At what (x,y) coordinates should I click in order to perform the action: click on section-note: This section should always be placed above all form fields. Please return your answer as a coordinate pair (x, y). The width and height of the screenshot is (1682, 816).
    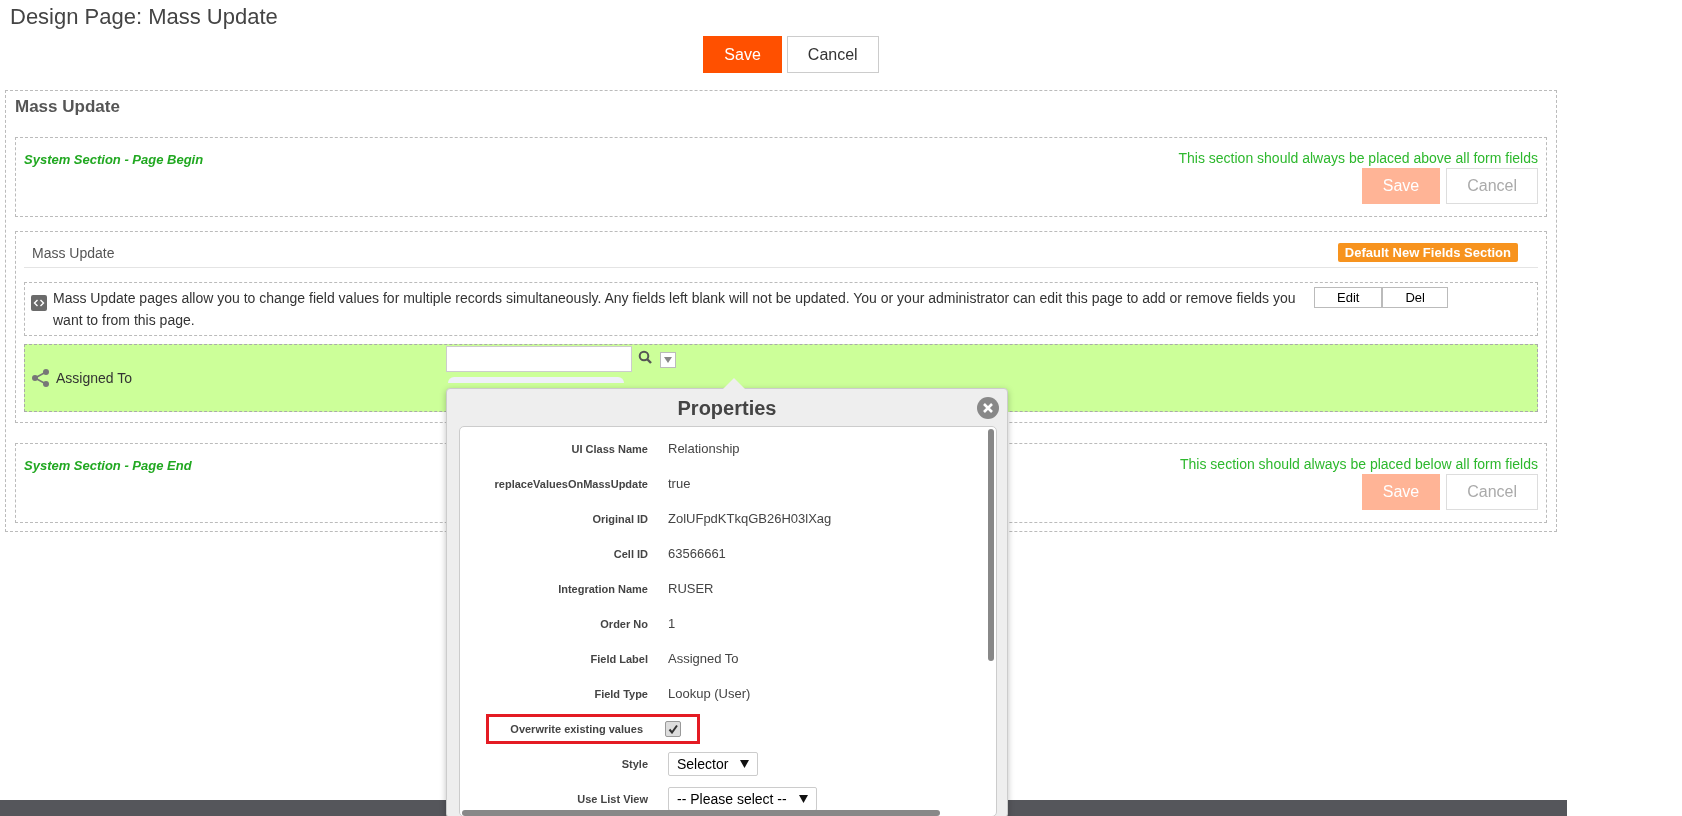
    Looking at the image, I should click on (1358, 158).